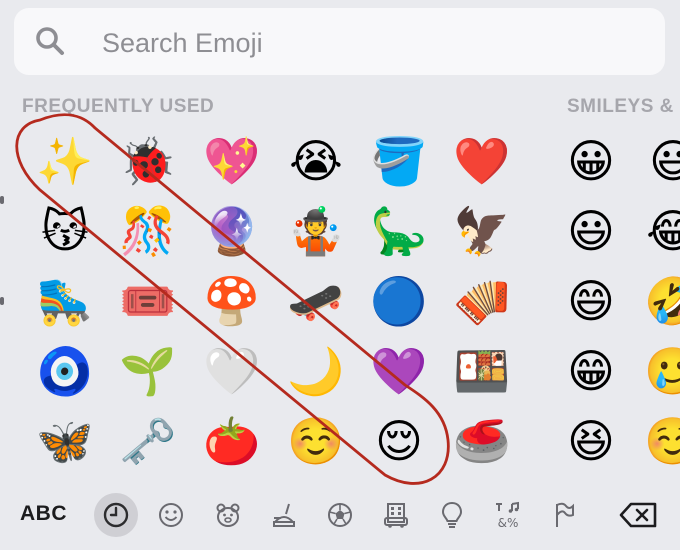 The width and height of the screenshot is (680, 550). I want to click on emoji-key: 🤹, so click(316, 231).